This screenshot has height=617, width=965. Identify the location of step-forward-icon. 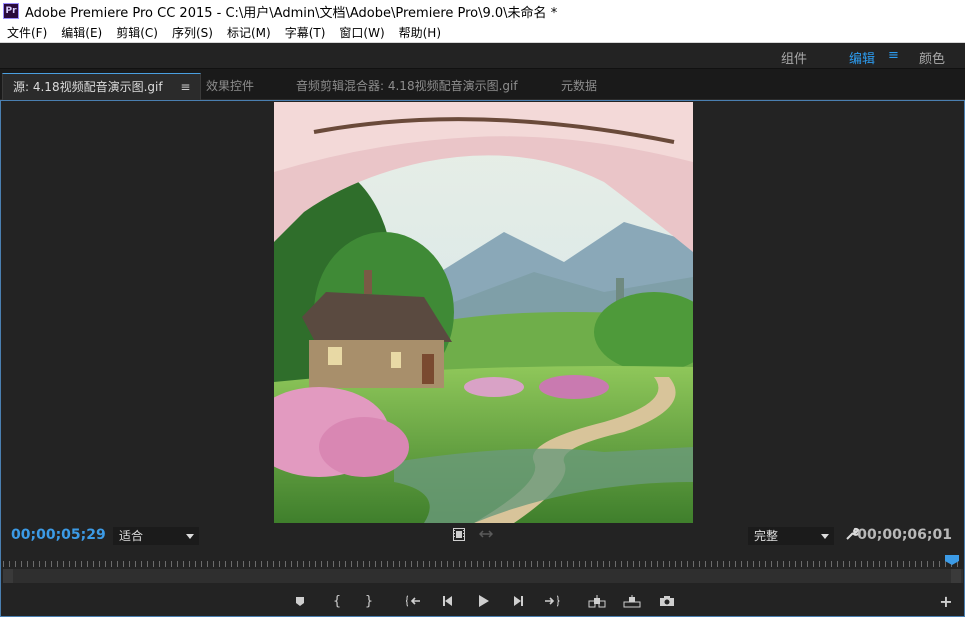
(518, 601).